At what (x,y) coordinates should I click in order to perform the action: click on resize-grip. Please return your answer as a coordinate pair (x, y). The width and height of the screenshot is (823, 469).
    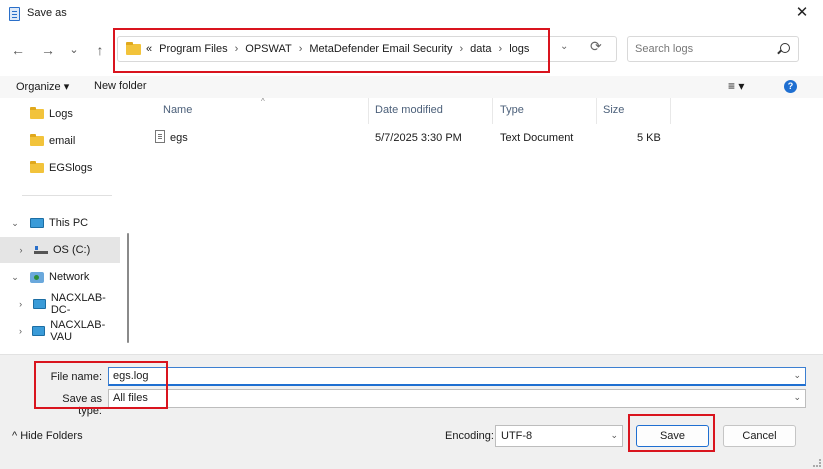
    Looking at the image, I should click on (817, 463).